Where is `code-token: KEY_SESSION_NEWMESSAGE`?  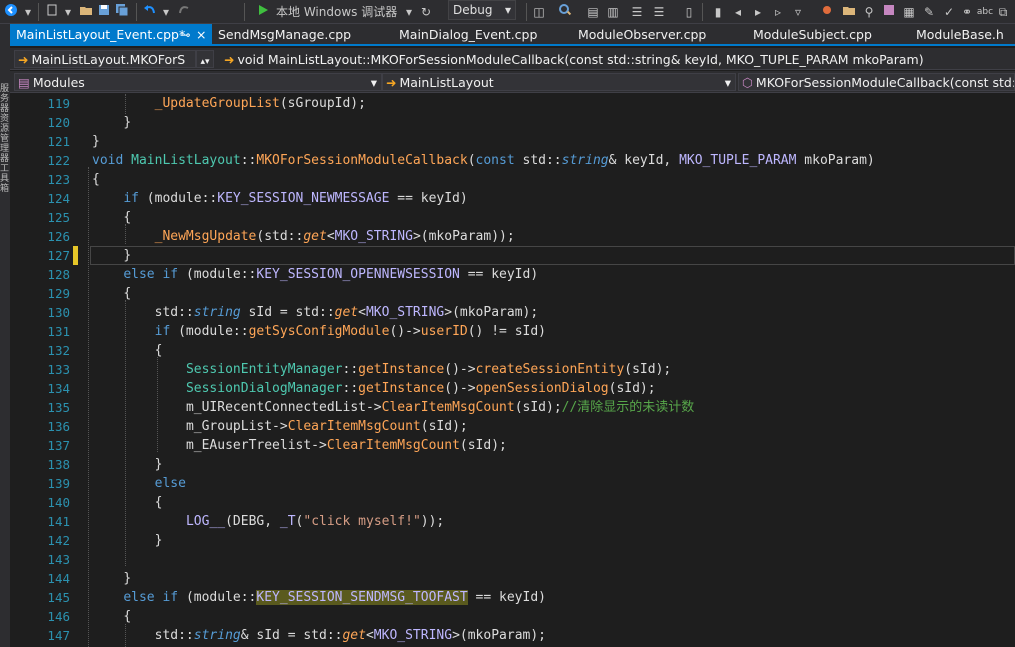 code-token: KEY_SESSION_NEWMESSAGE is located at coordinates (303, 198).